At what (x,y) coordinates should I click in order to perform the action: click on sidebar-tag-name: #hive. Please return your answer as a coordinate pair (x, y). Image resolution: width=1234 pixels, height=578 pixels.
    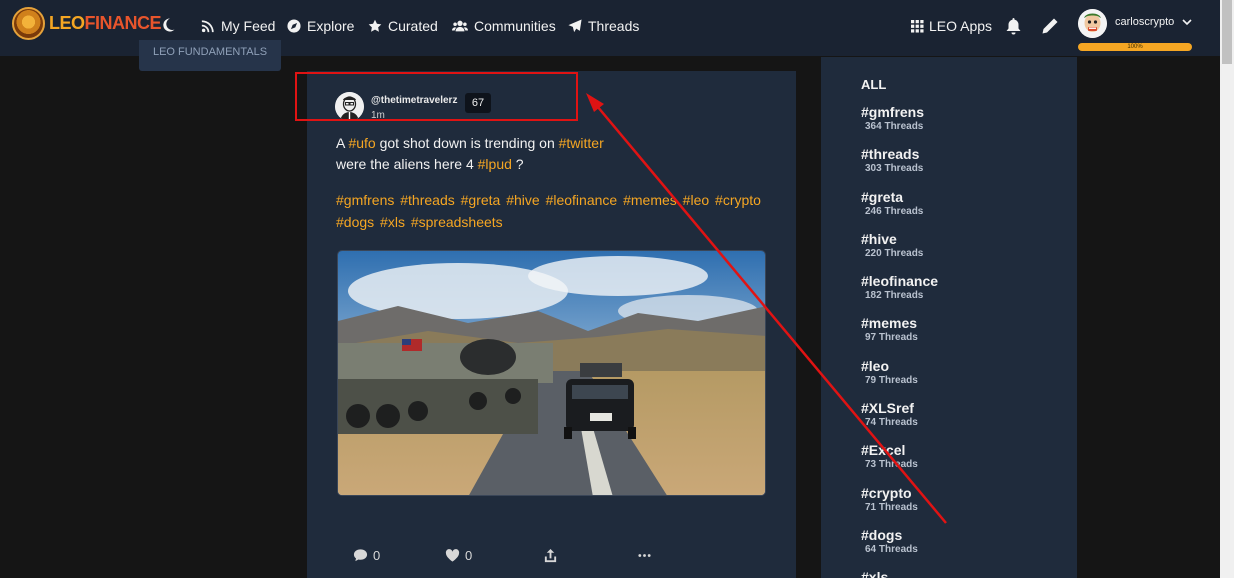
    Looking at the image, I should click on (879, 239).